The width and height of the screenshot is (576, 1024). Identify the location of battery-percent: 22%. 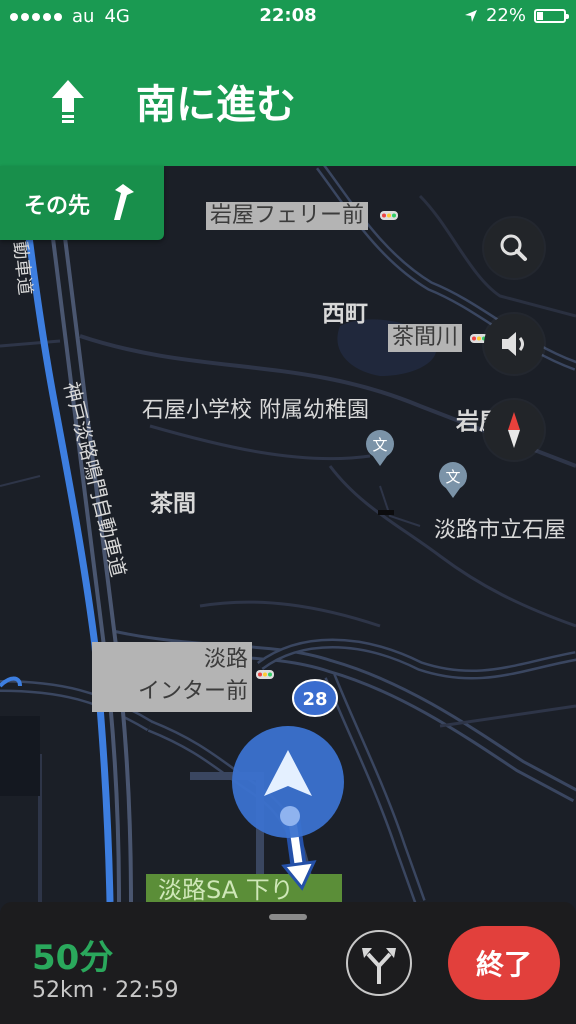
(505, 15).